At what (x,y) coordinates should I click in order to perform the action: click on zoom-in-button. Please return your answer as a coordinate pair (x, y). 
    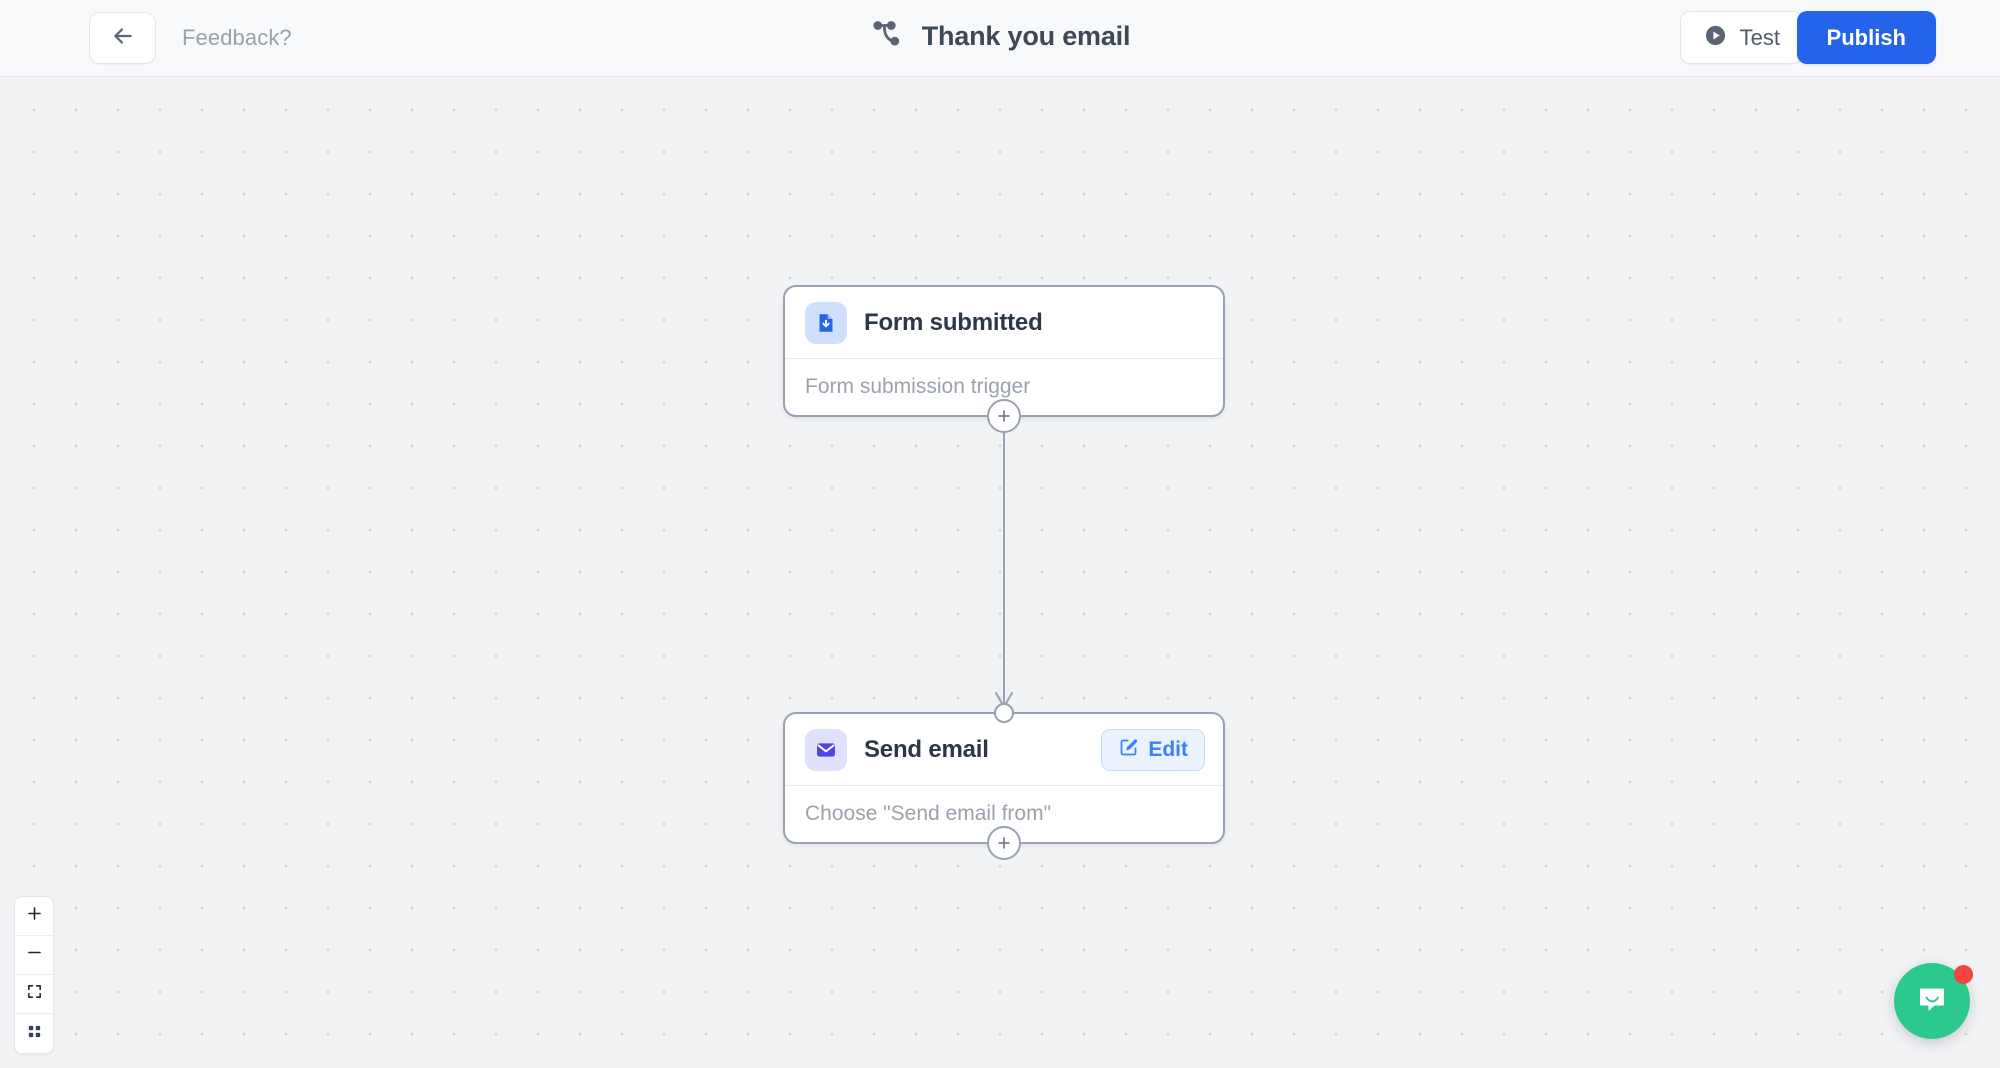
    Looking at the image, I should click on (34, 916).